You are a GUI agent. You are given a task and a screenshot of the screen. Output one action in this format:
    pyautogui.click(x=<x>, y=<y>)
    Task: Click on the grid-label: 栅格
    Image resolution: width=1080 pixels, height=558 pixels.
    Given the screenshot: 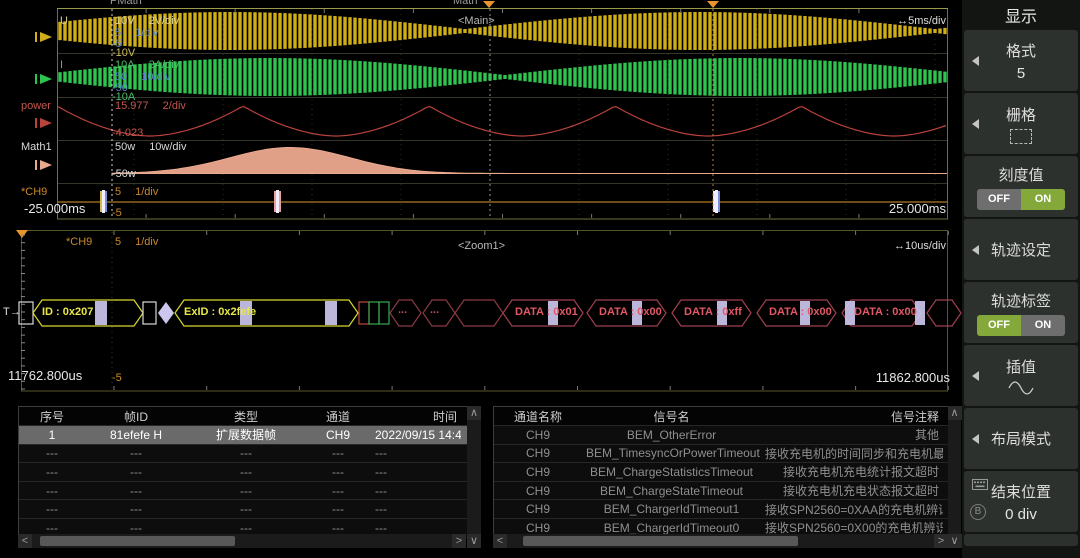 What is the action you would take?
    pyautogui.click(x=1020, y=115)
    